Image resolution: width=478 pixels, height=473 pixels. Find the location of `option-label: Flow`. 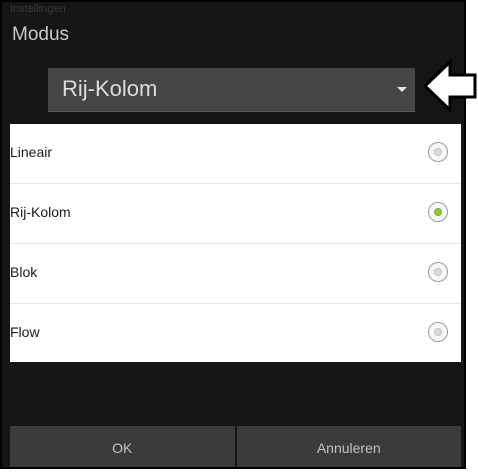

option-label: Flow is located at coordinates (25, 332).